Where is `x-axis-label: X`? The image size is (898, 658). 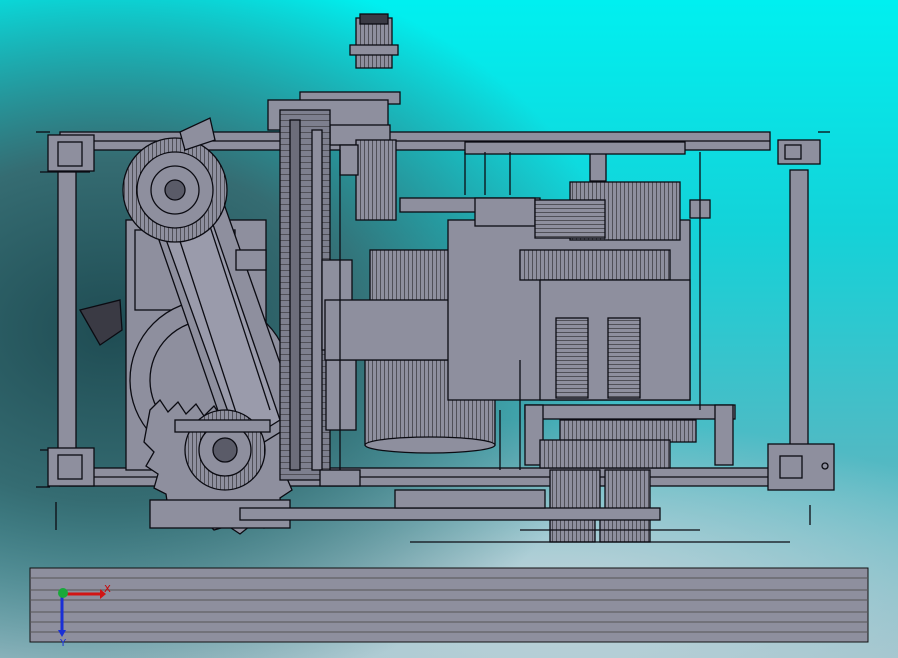
x-axis-label: X is located at coordinates (107, 589).